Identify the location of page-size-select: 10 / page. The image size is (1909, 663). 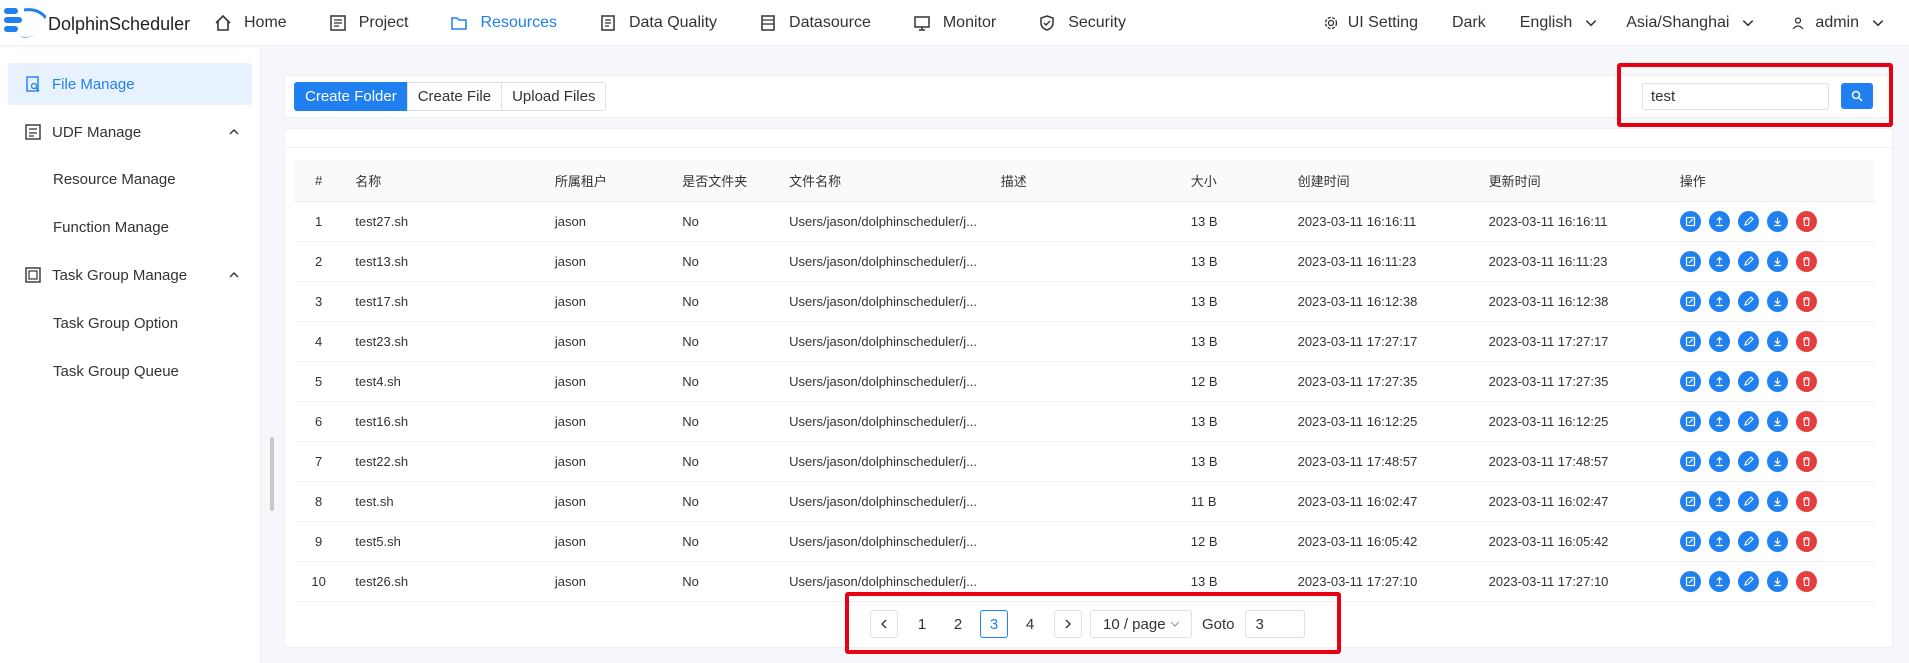
(1141, 624).